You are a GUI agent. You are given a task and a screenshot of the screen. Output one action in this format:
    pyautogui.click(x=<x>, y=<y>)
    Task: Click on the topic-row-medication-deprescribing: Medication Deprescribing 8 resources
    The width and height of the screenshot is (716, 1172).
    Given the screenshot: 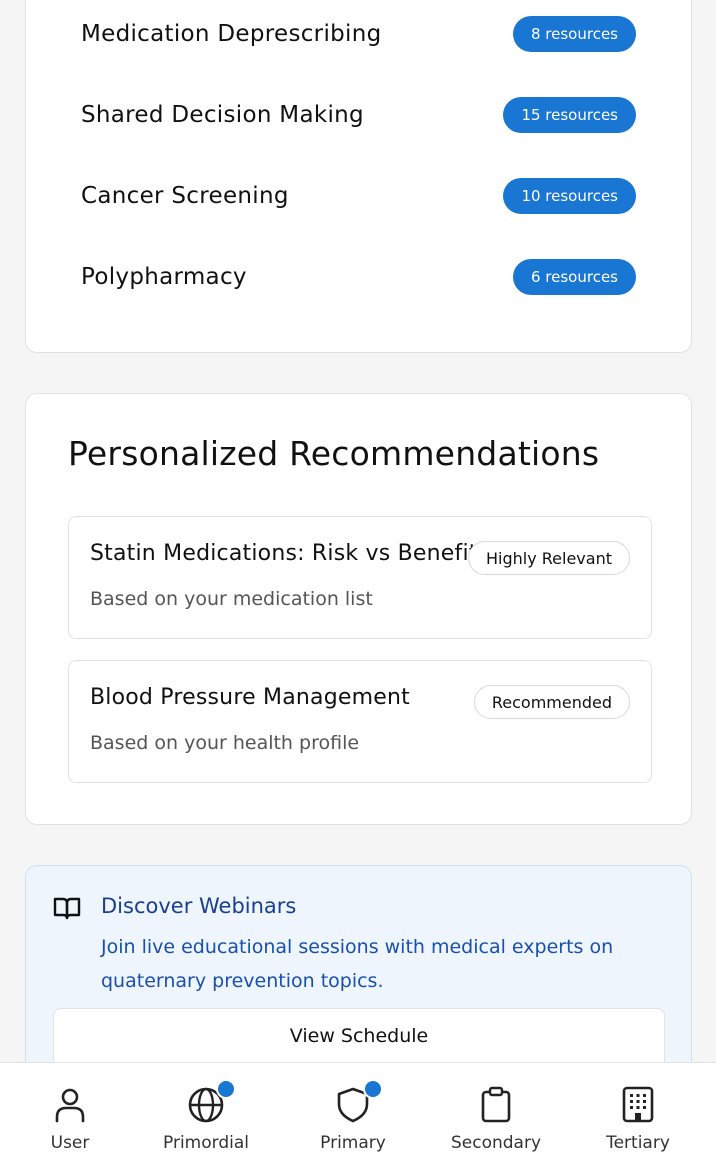 What is the action you would take?
    pyautogui.click(x=358, y=34)
    